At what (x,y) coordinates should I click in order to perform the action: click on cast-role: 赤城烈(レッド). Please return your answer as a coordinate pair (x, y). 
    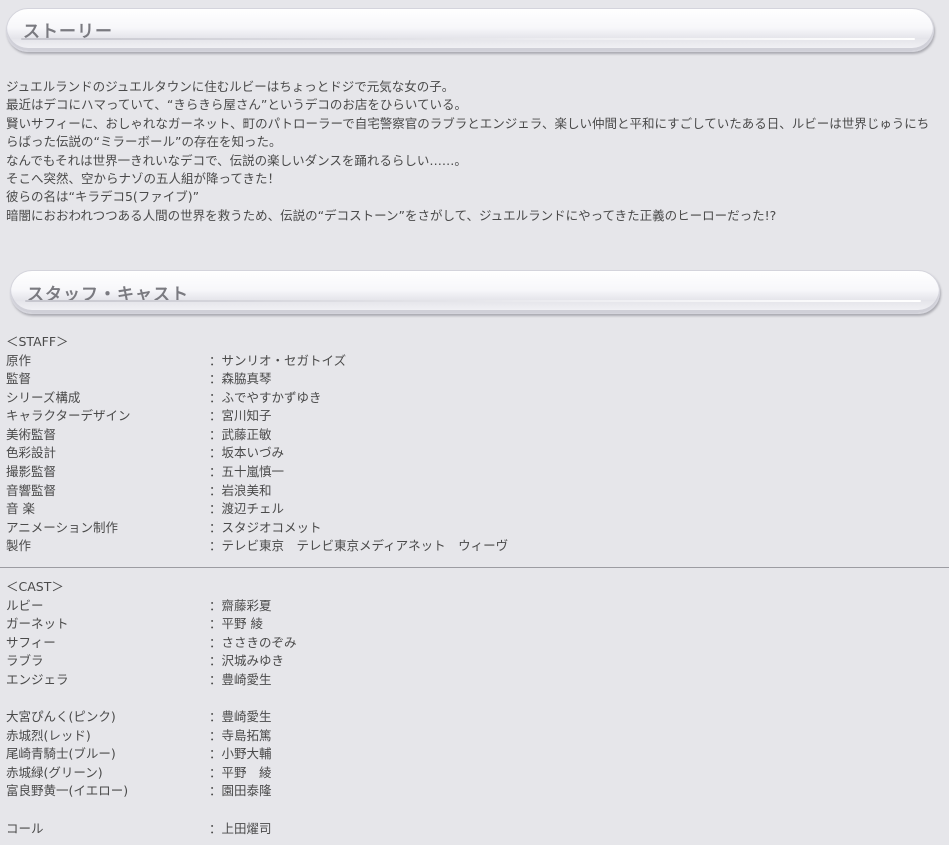
    Looking at the image, I should click on (48, 735).